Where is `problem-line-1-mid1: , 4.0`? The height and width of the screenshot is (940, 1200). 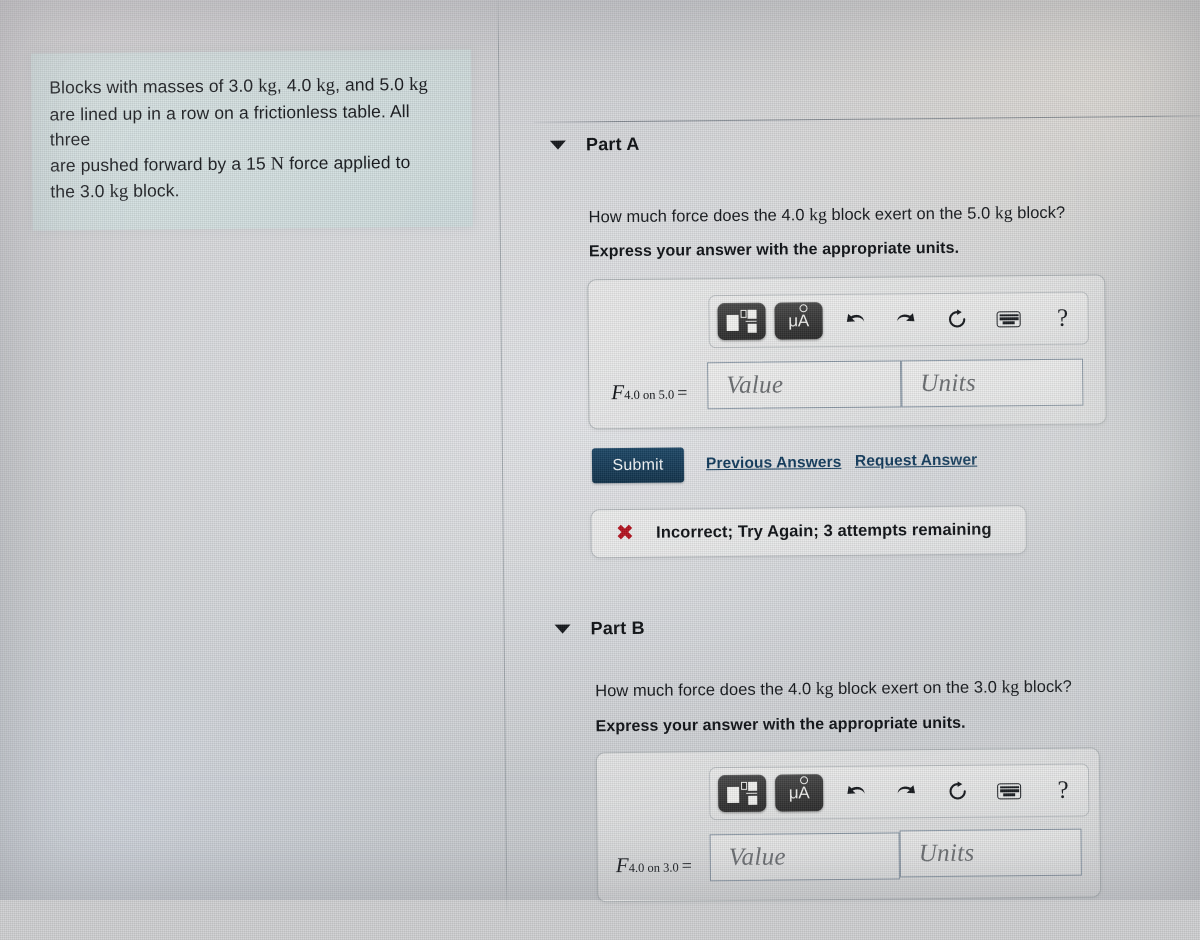 problem-line-1-mid1: , 4.0 is located at coordinates (296, 85).